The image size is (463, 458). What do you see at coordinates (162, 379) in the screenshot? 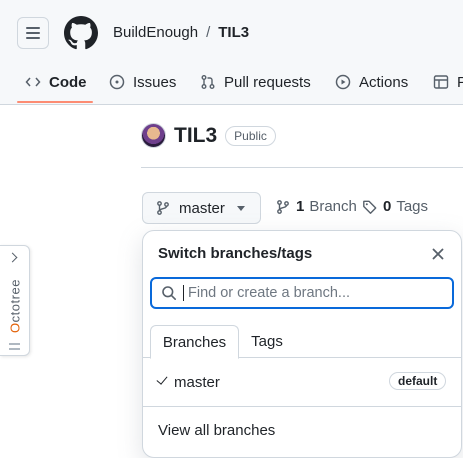
I see `check-icon` at bounding box center [162, 379].